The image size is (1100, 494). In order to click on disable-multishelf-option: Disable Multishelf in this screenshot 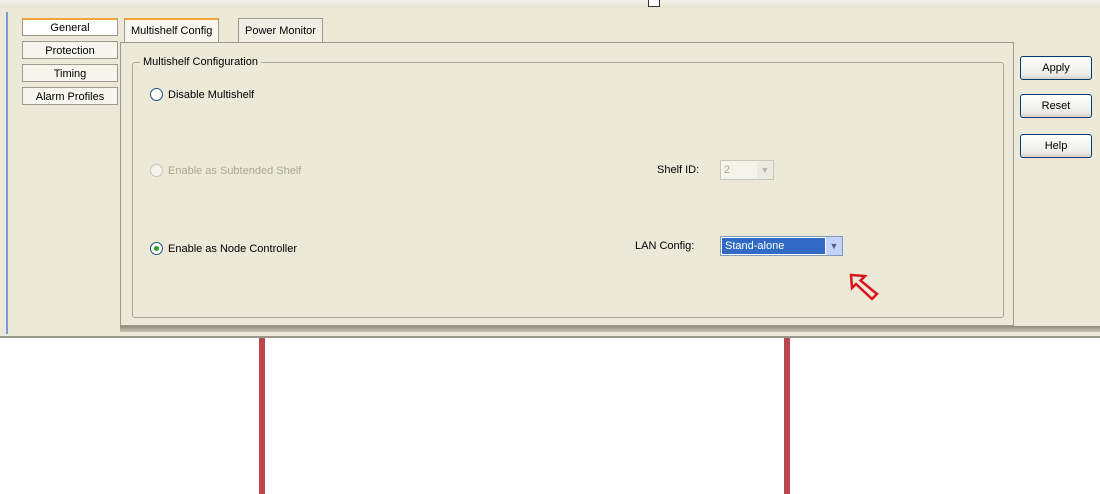, I will do `click(202, 94)`.